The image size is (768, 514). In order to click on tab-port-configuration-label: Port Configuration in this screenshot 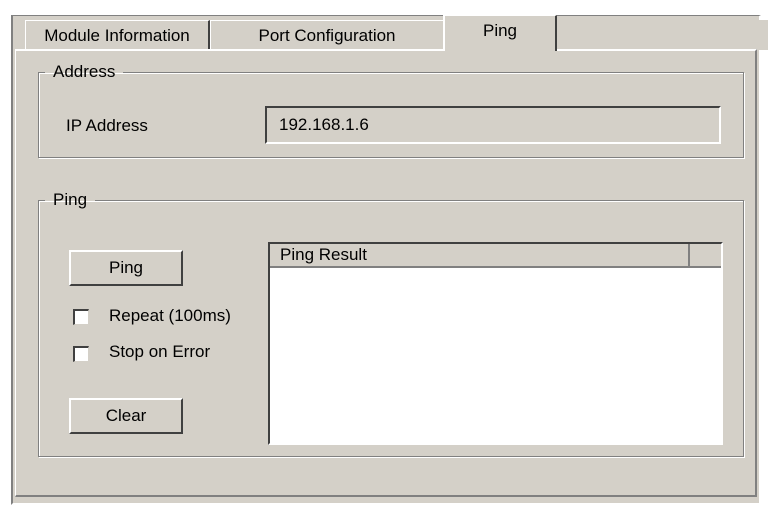, I will do `click(327, 35)`.